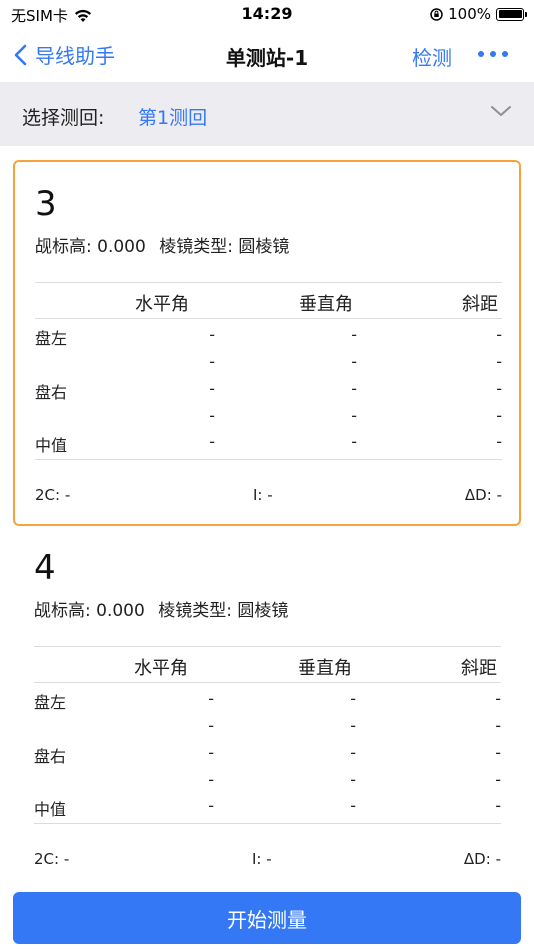 The width and height of the screenshot is (534, 950). What do you see at coordinates (267, 114) in the screenshot?
I see `round-selector: 选择测回: 第1测回` at bounding box center [267, 114].